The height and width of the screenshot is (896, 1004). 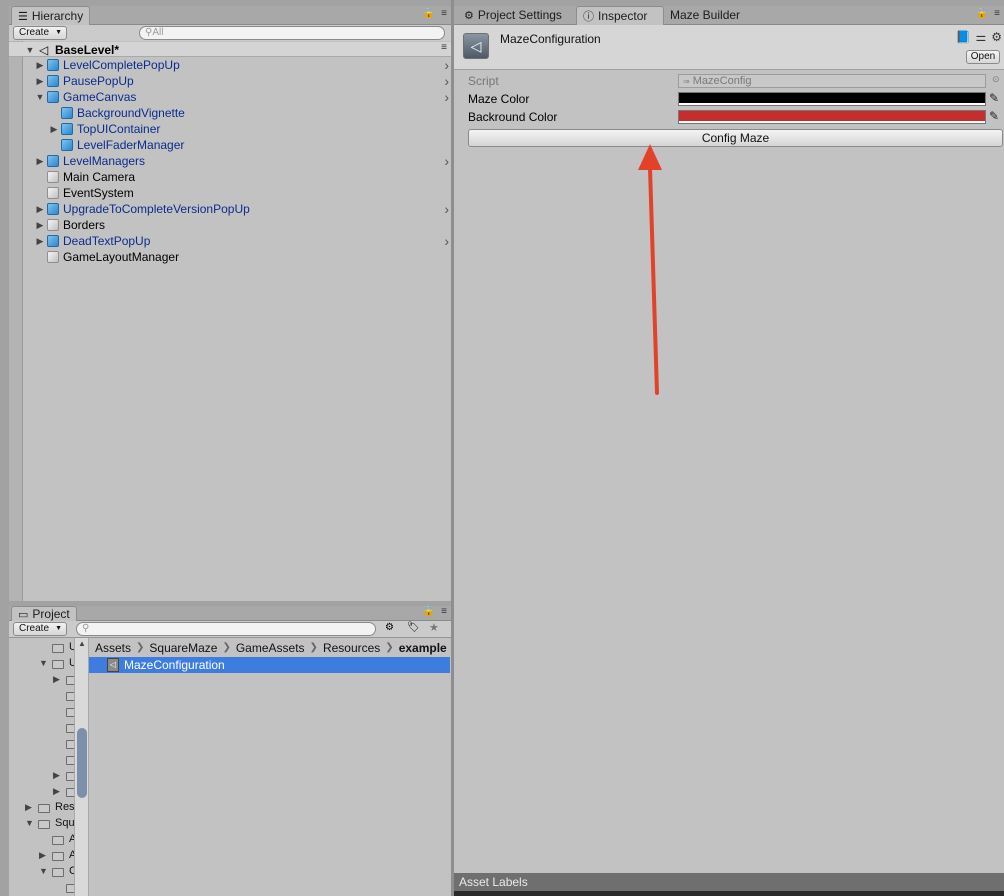 What do you see at coordinates (183, 648) in the screenshot?
I see `breadcrumb-item: SquareMaze` at bounding box center [183, 648].